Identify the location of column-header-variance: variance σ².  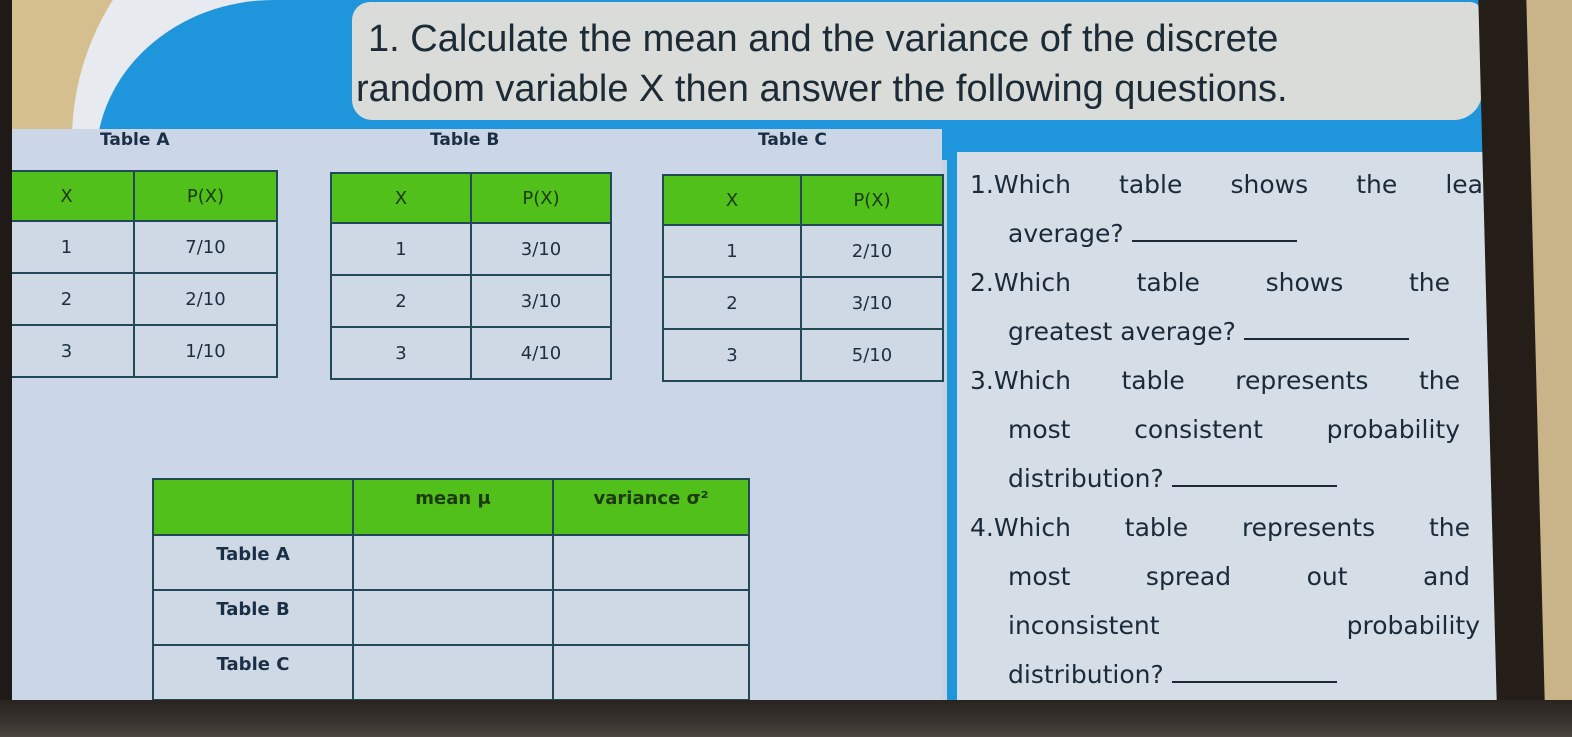
(651, 507).